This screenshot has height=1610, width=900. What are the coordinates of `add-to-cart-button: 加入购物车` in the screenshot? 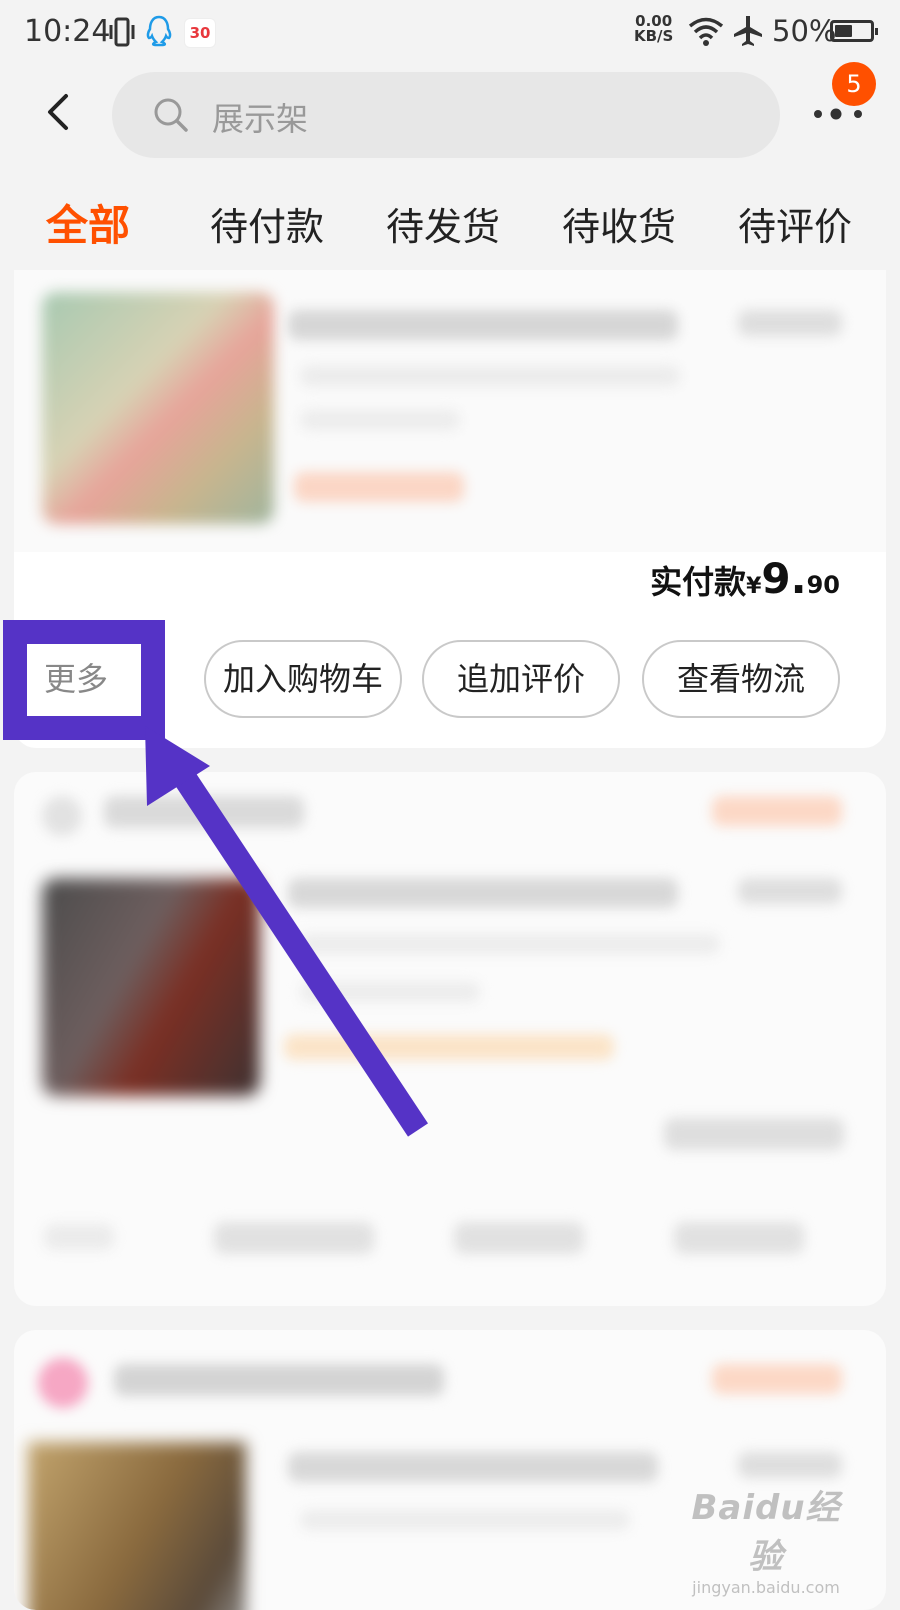 It's located at (303, 679).